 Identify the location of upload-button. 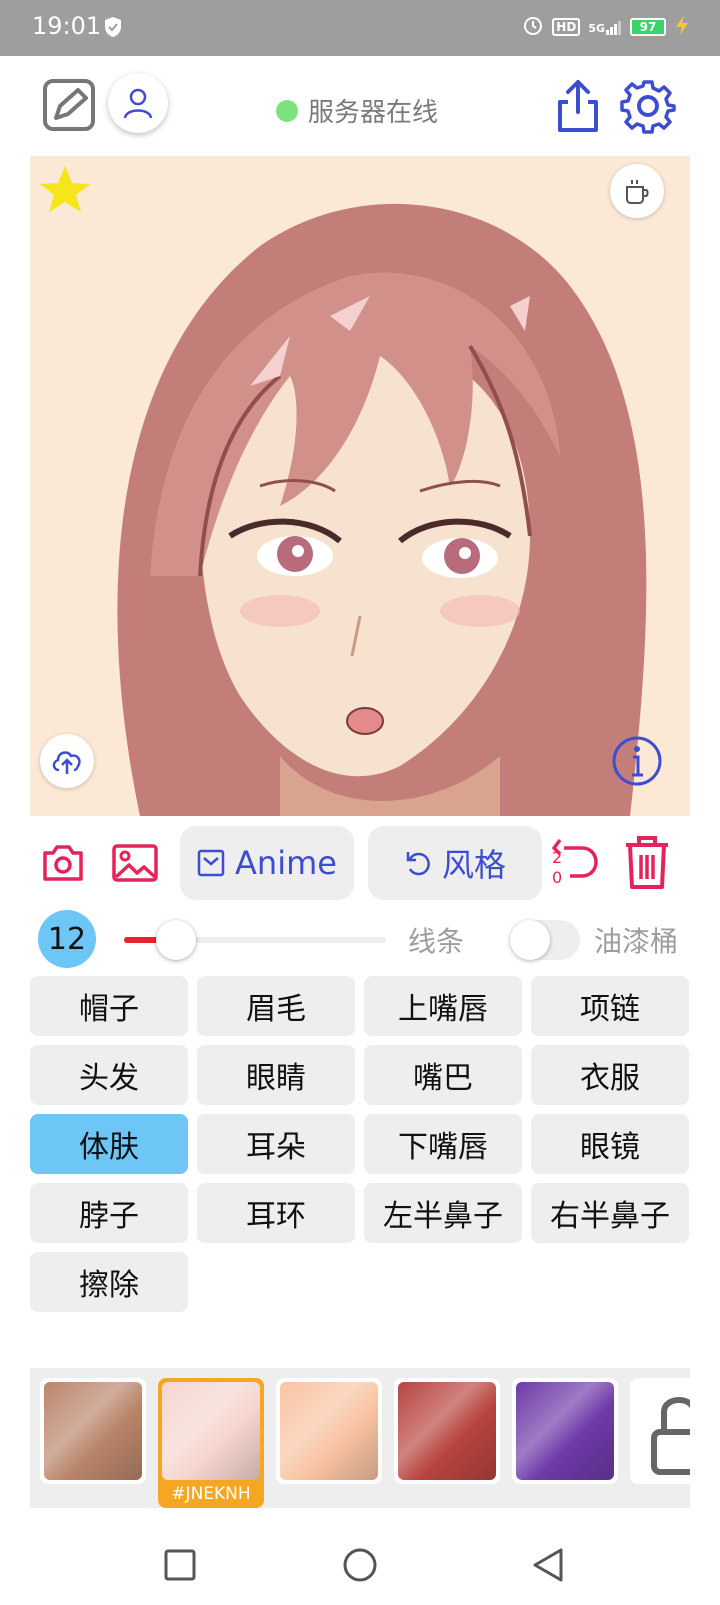
(67, 761).